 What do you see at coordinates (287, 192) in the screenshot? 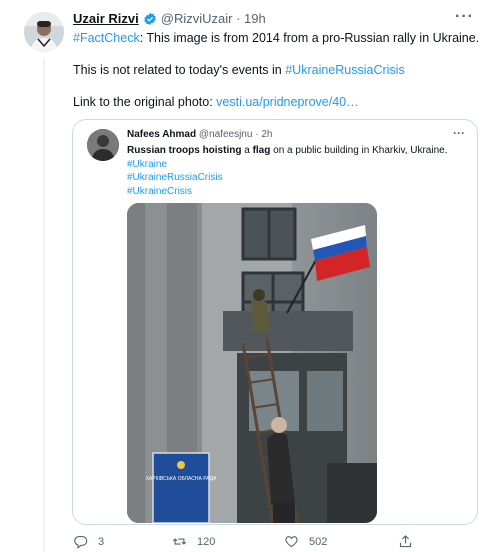
I see `quote-hashtag-ukraine-crisis: #UkraineCrisis` at bounding box center [287, 192].